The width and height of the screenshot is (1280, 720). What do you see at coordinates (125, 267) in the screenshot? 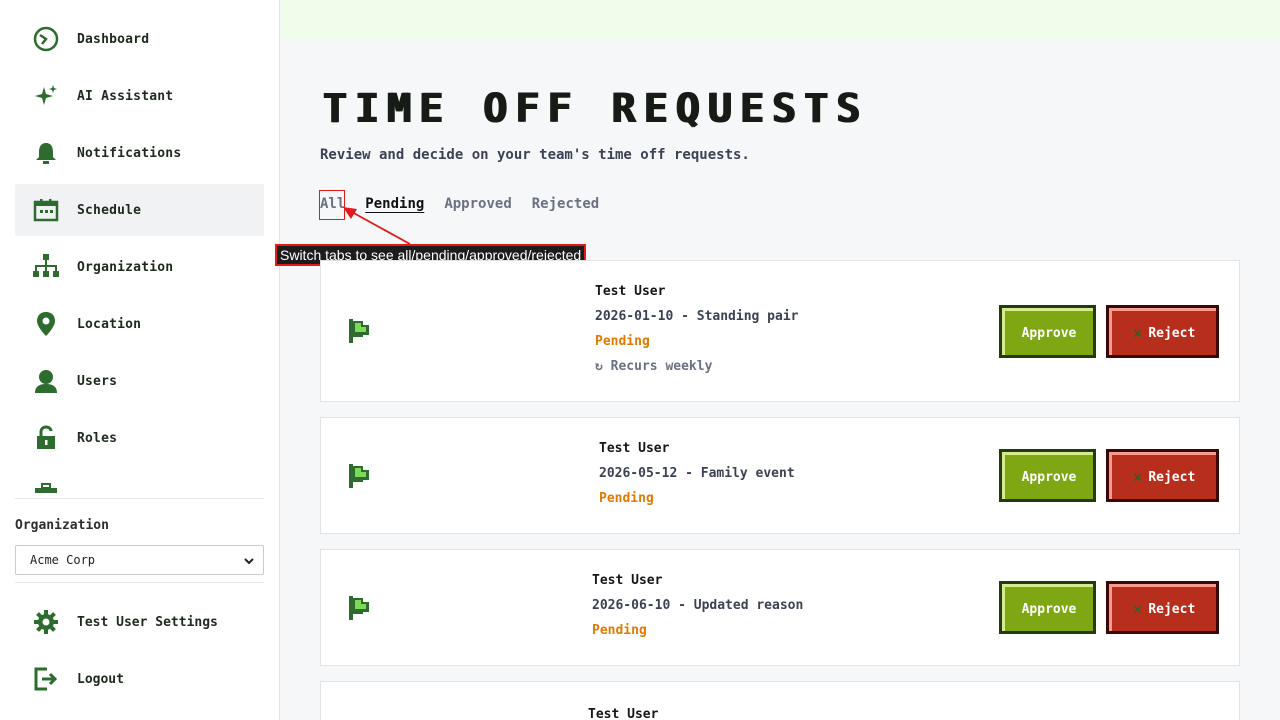
I see `sidebar-item-label: Organization` at bounding box center [125, 267].